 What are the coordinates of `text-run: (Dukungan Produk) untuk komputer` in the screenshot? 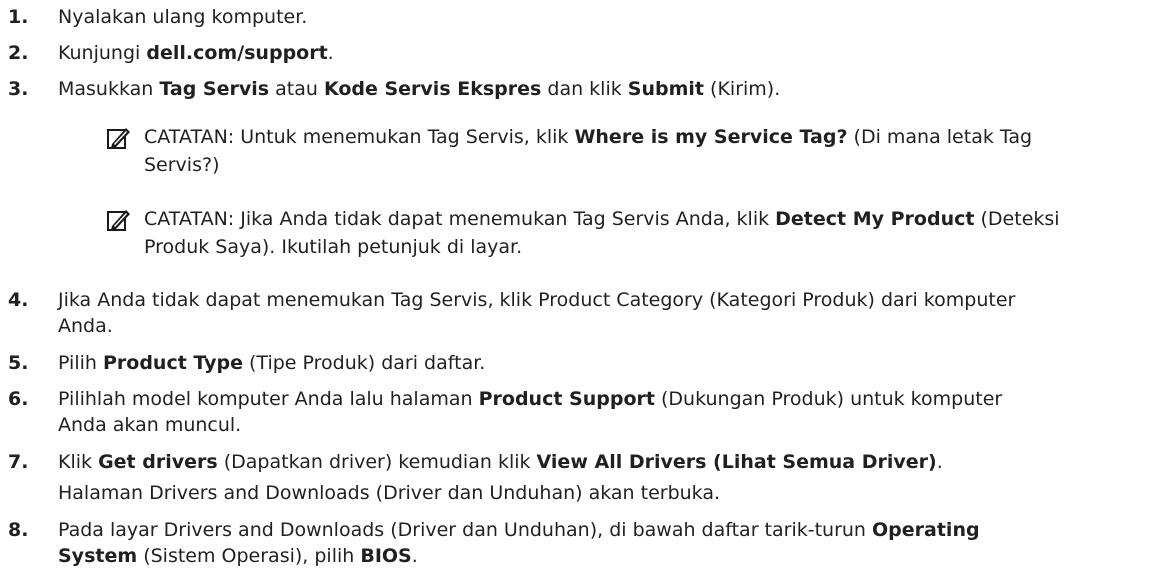 It's located at (828, 399).